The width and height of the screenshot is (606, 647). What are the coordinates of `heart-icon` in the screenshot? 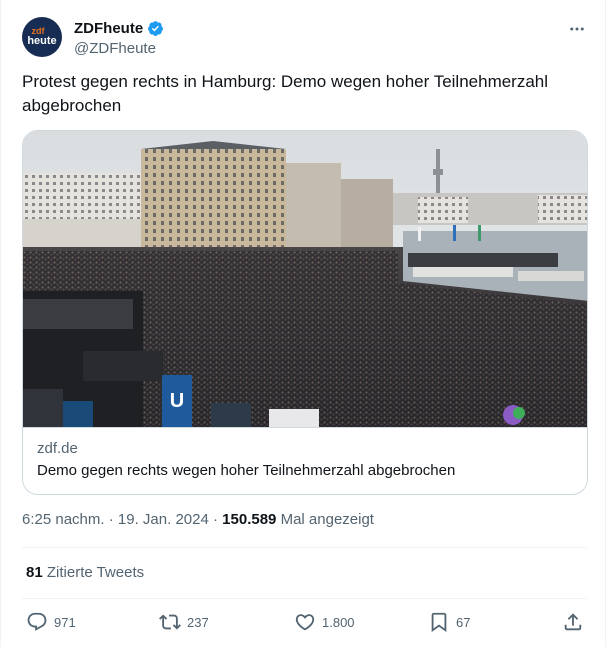 It's located at (305, 622).